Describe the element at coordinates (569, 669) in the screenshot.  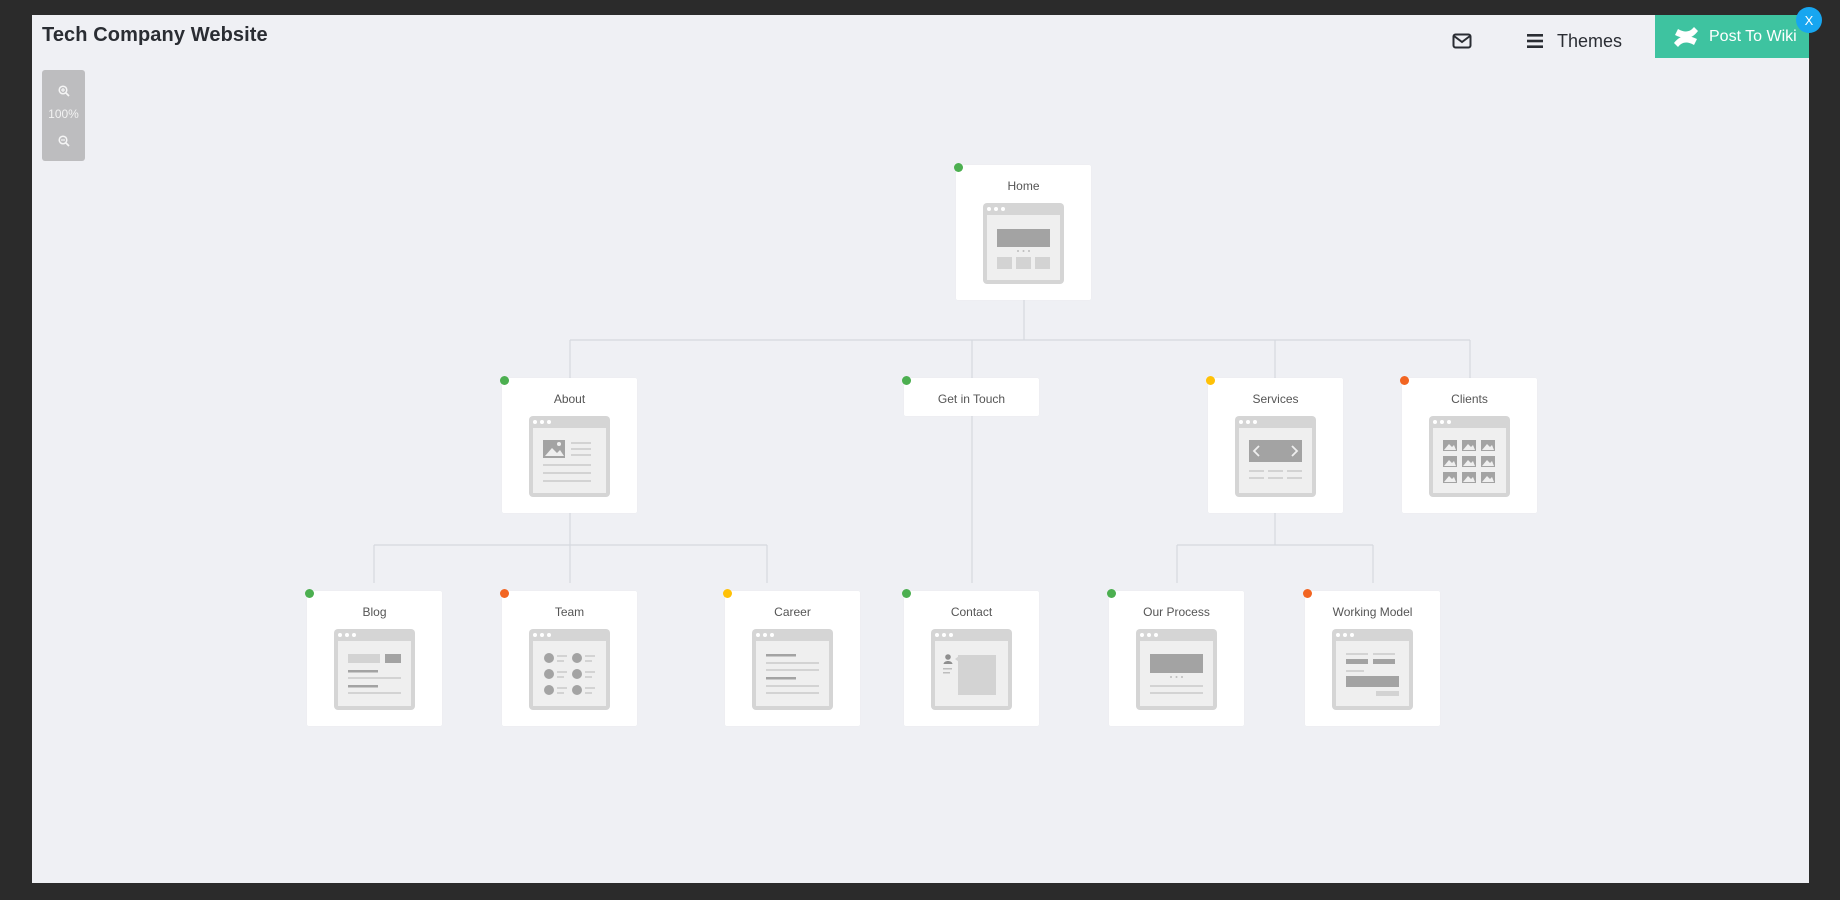
I see `team-wireframe-icon` at that location.